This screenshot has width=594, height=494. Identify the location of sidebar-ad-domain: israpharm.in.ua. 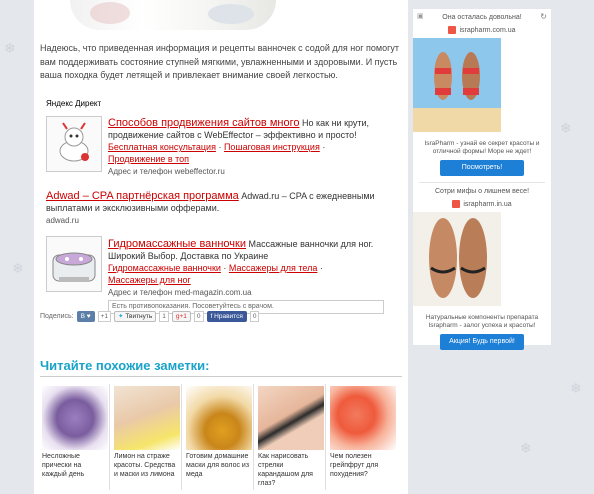
(482, 204).